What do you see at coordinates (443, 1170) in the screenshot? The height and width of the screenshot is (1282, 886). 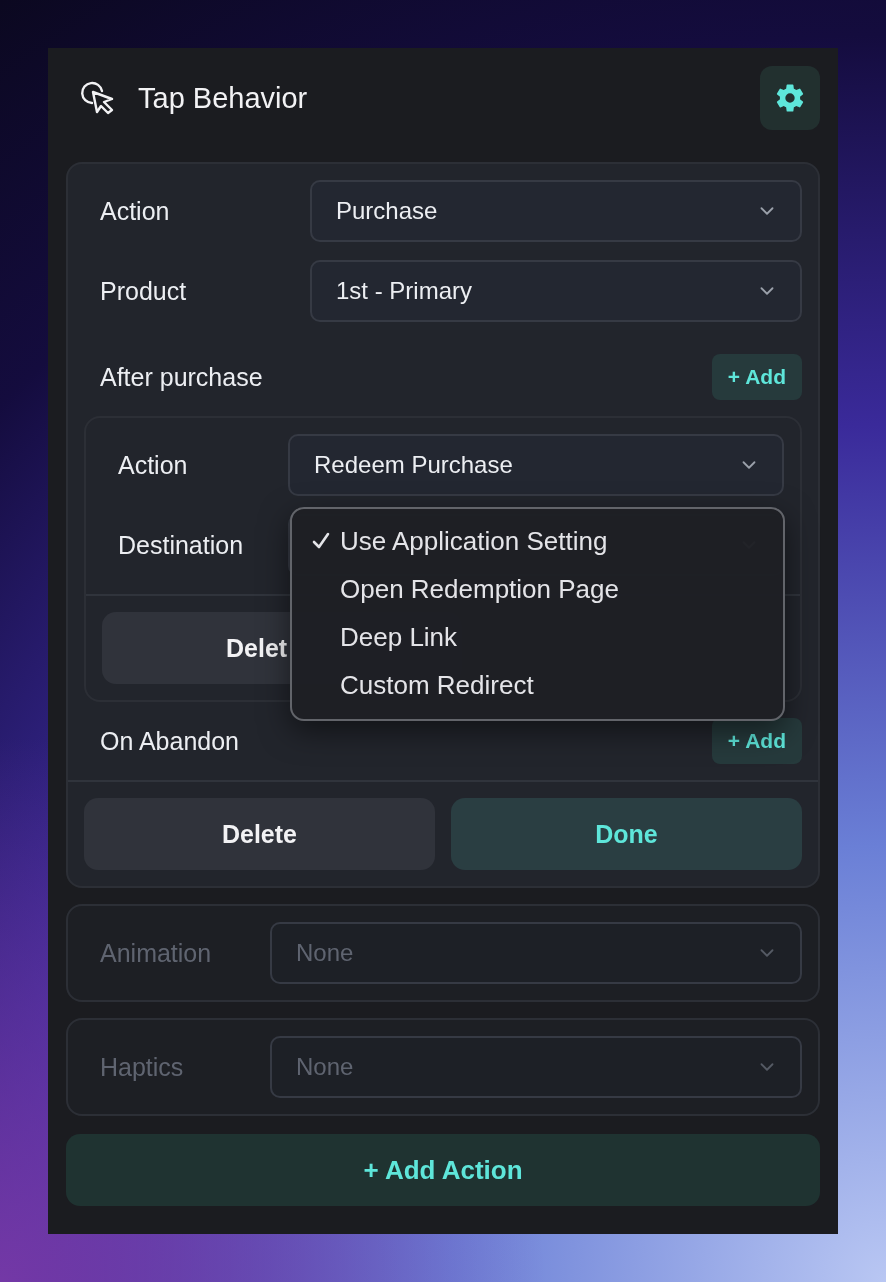 I see `add-action-button: + Add Action` at bounding box center [443, 1170].